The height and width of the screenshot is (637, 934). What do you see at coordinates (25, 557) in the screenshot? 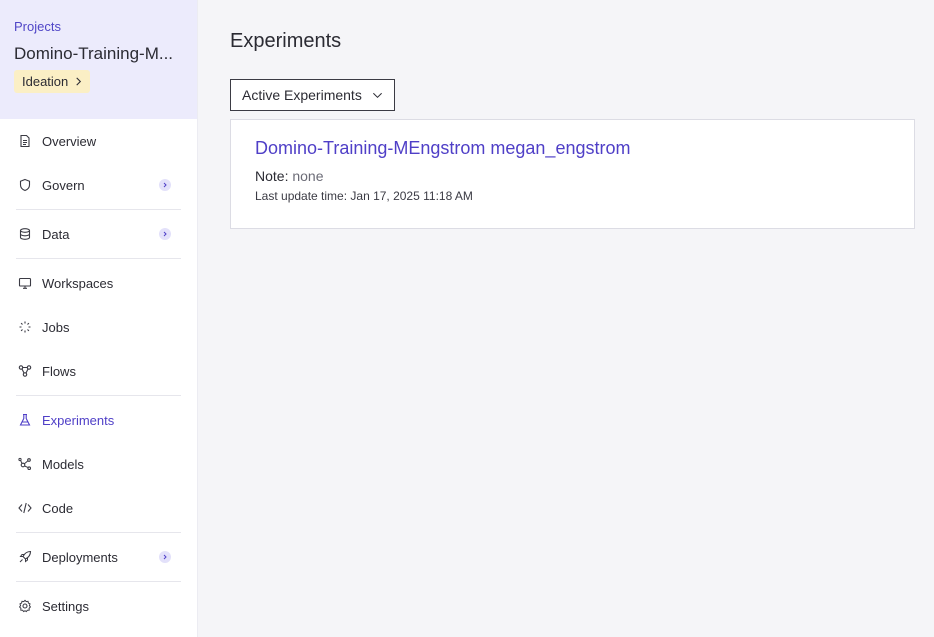
I see `rocket-icon` at bounding box center [25, 557].